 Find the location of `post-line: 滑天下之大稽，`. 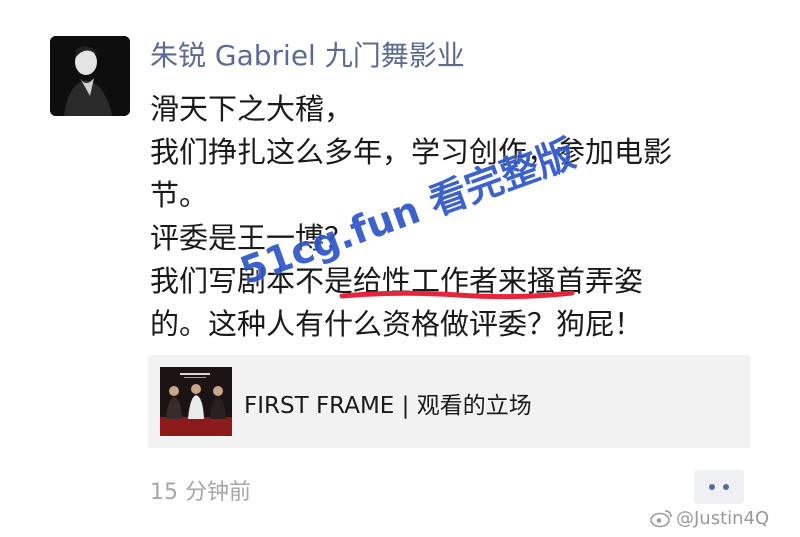

post-line: 滑天下之大稽， is located at coordinates (252, 109).